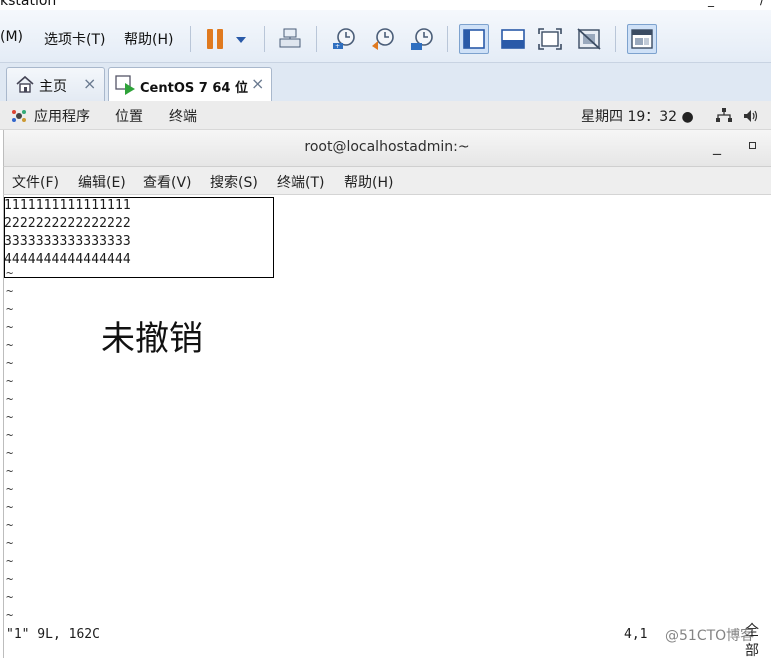  I want to click on panel-clock: 星期四 19：32 ●, so click(637, 116).